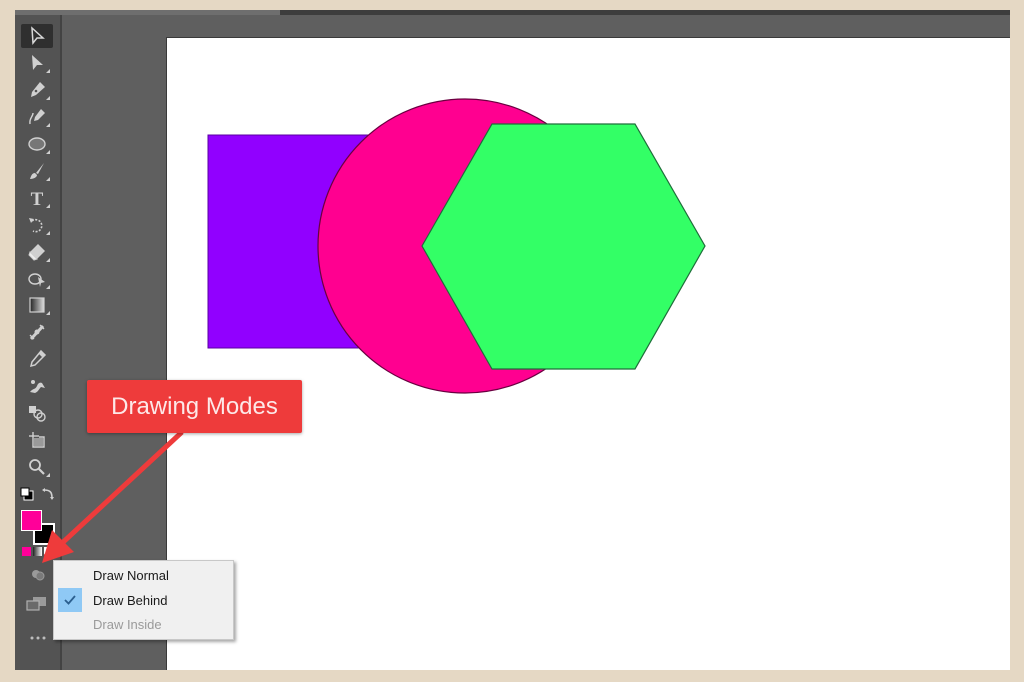 The width and height of the screenshot is (1024, 682). What do you see at coordinates (130, 600) in the screenshot?
I see `menu-item-label: Draw Behind` at bounding box center [130, 600].